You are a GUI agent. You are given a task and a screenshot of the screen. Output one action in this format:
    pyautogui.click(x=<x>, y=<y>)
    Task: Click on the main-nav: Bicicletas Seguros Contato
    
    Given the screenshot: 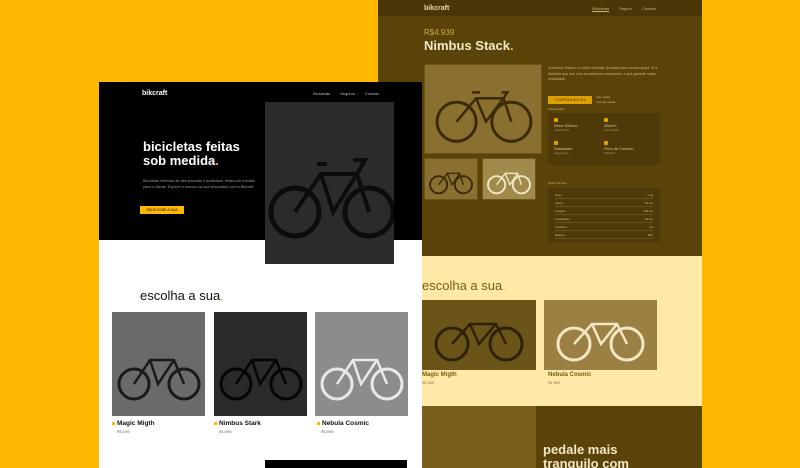 What is the action you would take?
    pyautogui.click(x=346, y=93)
    